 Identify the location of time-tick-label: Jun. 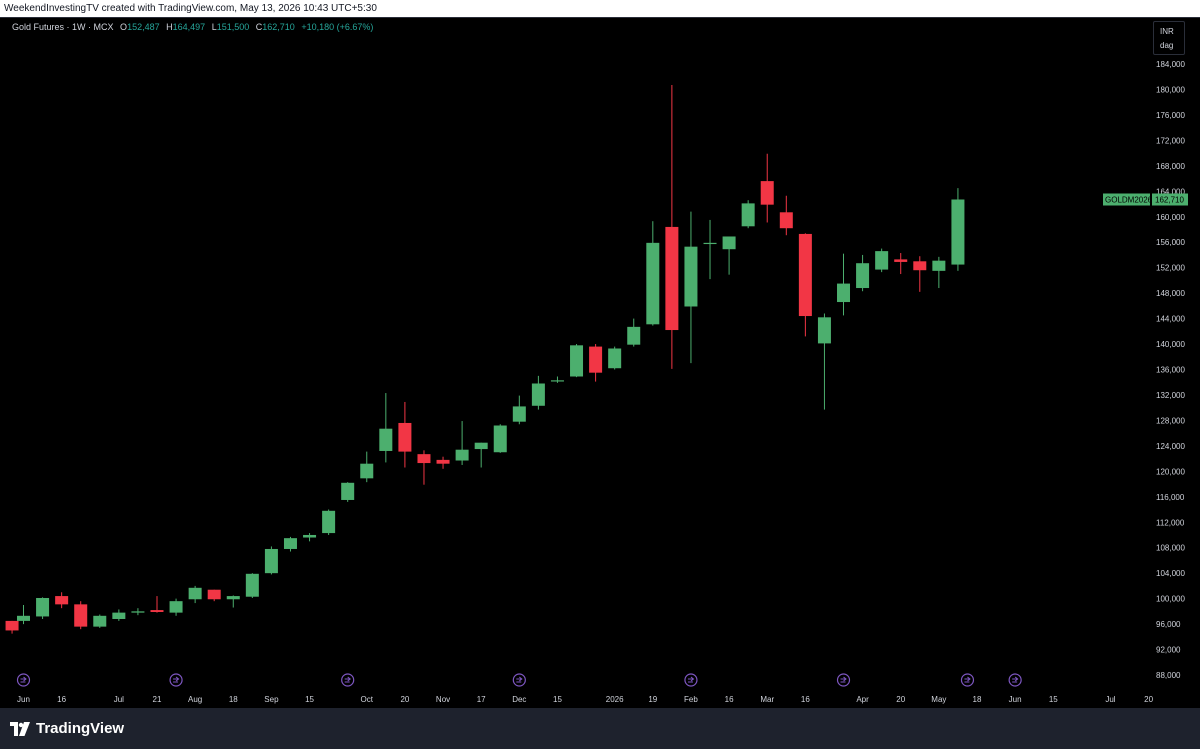
(23, 699).